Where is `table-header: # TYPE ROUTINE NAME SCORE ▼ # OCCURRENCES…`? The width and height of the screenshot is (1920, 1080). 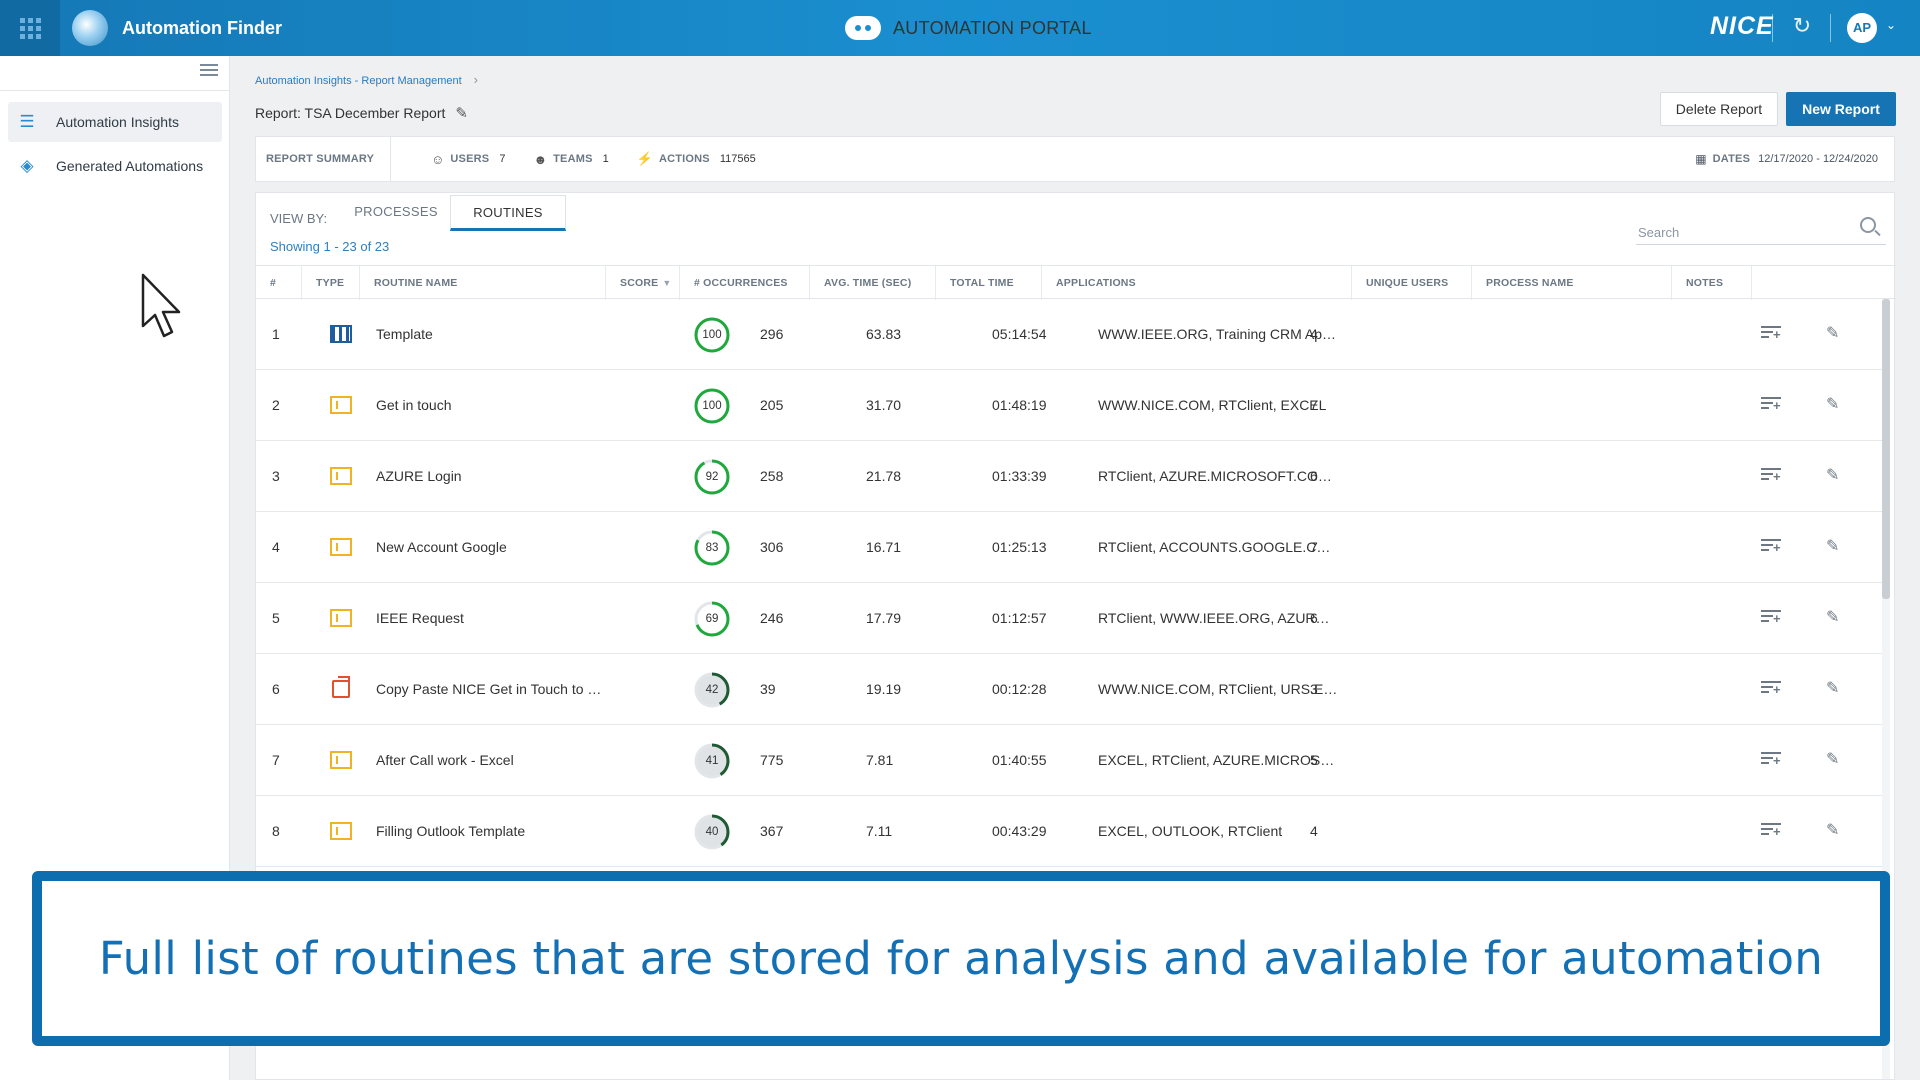
table-header: # TYPE ROUTINE NAME SCORE ▼ # OCCURRENCES… is located at coordinates (1076, 282).